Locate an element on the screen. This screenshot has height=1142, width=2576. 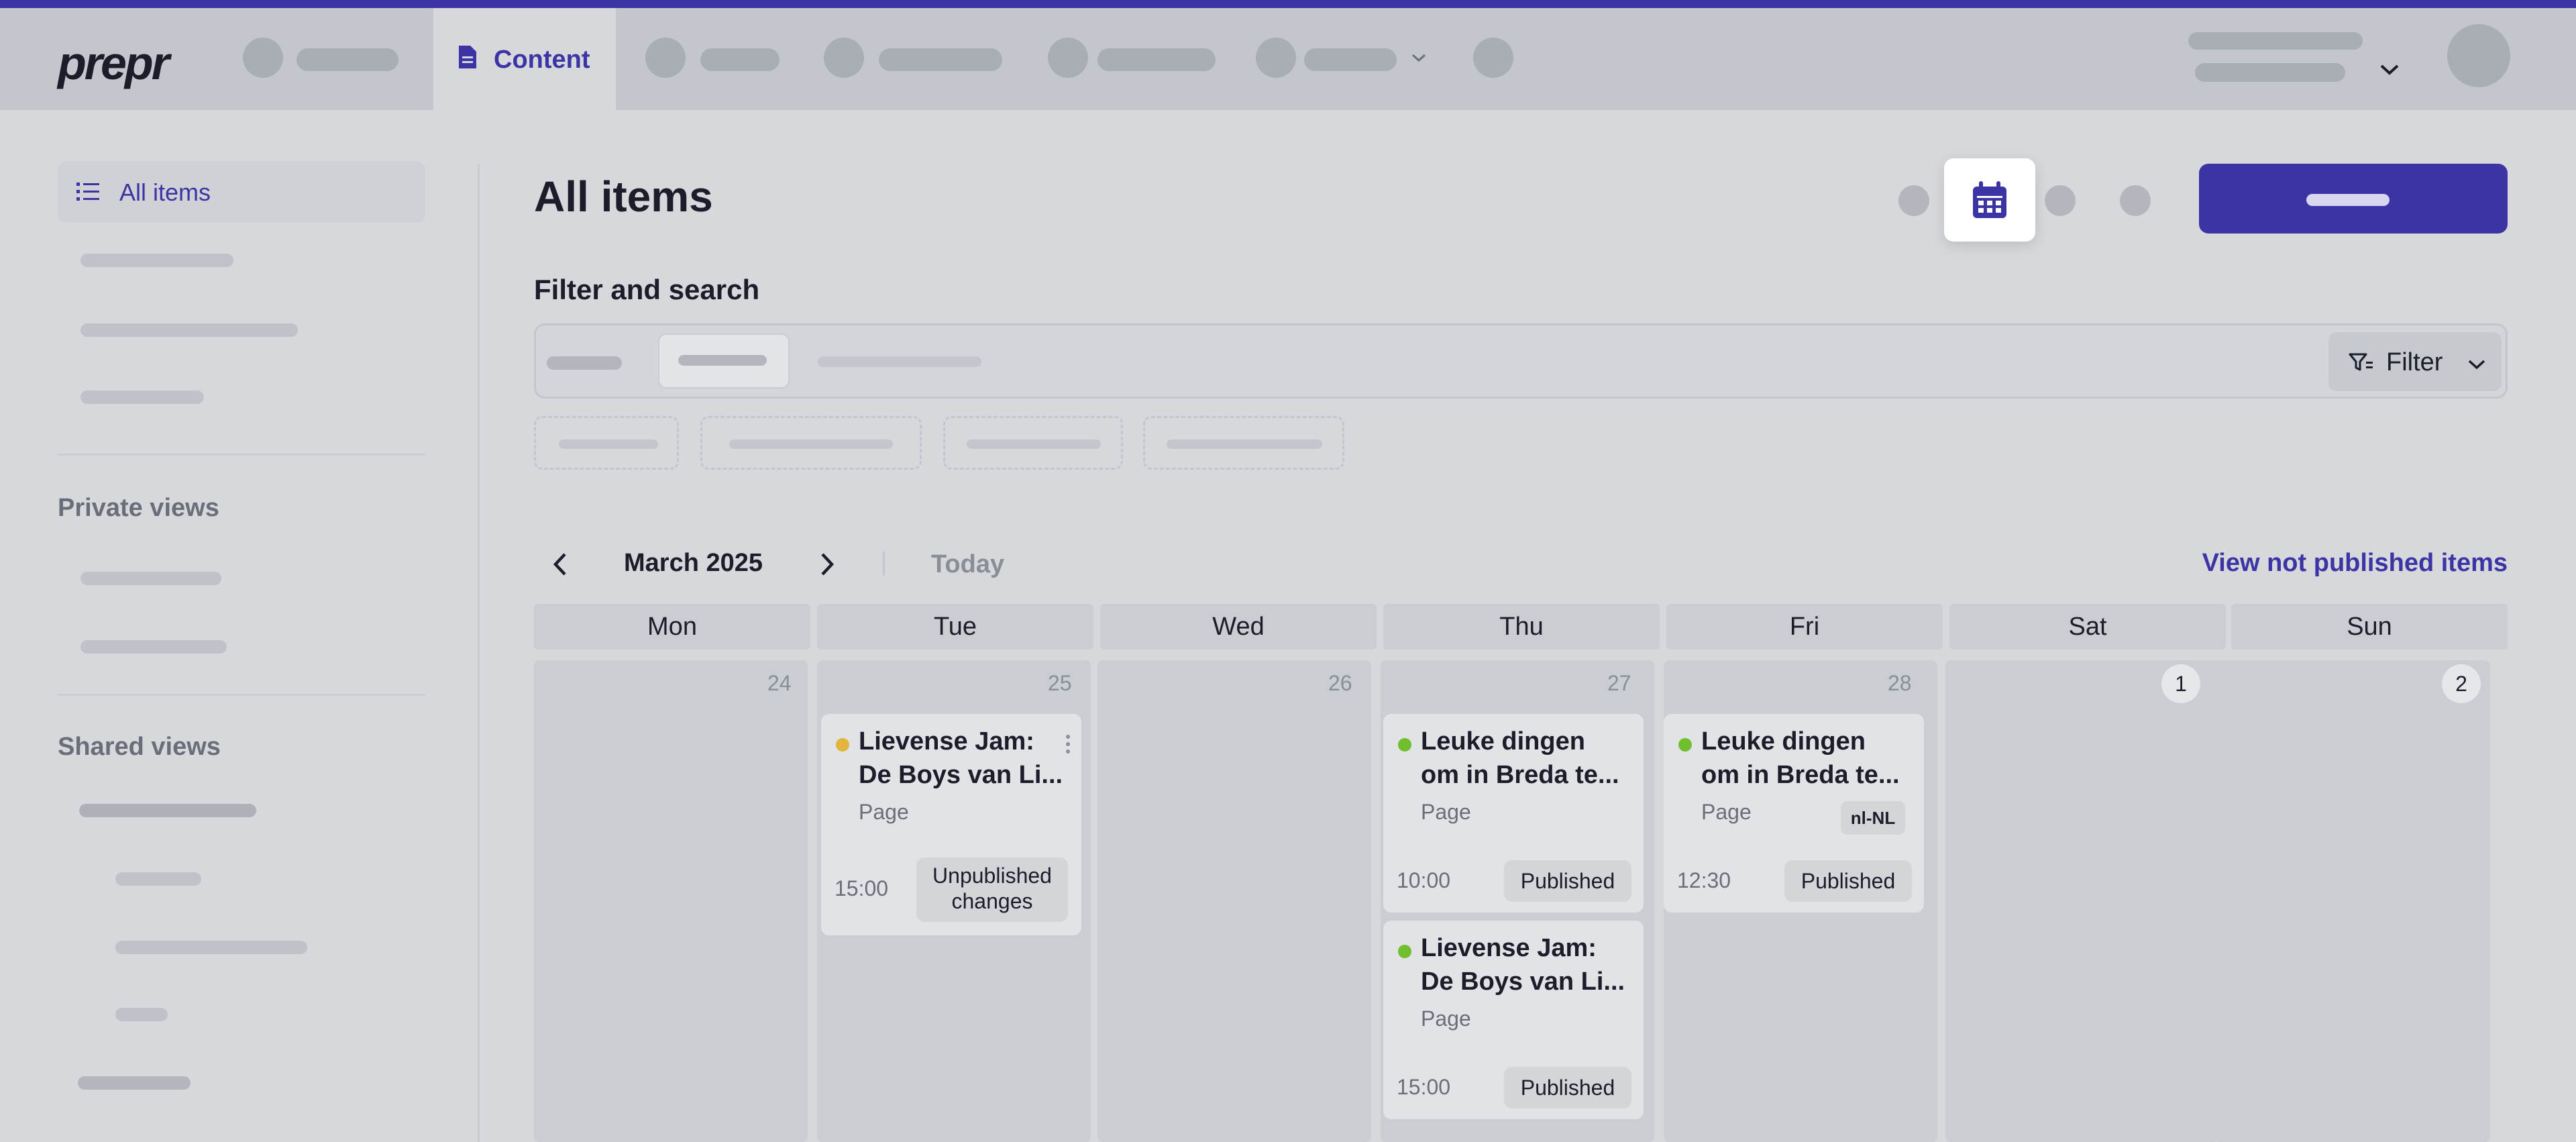
segment-label-placeholder is located at coordinates (722, 360).